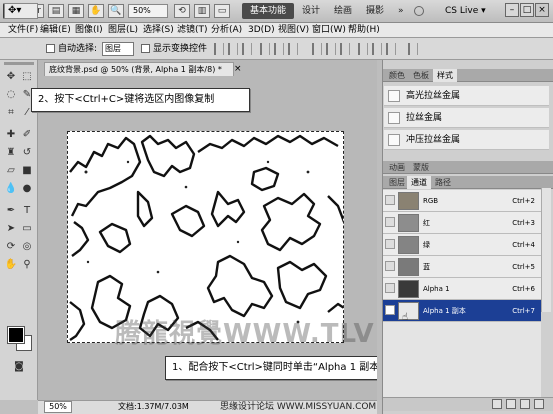 This screenshot has height=414, width=553. I want to click on distribute-left-icon, so click(363, 49).